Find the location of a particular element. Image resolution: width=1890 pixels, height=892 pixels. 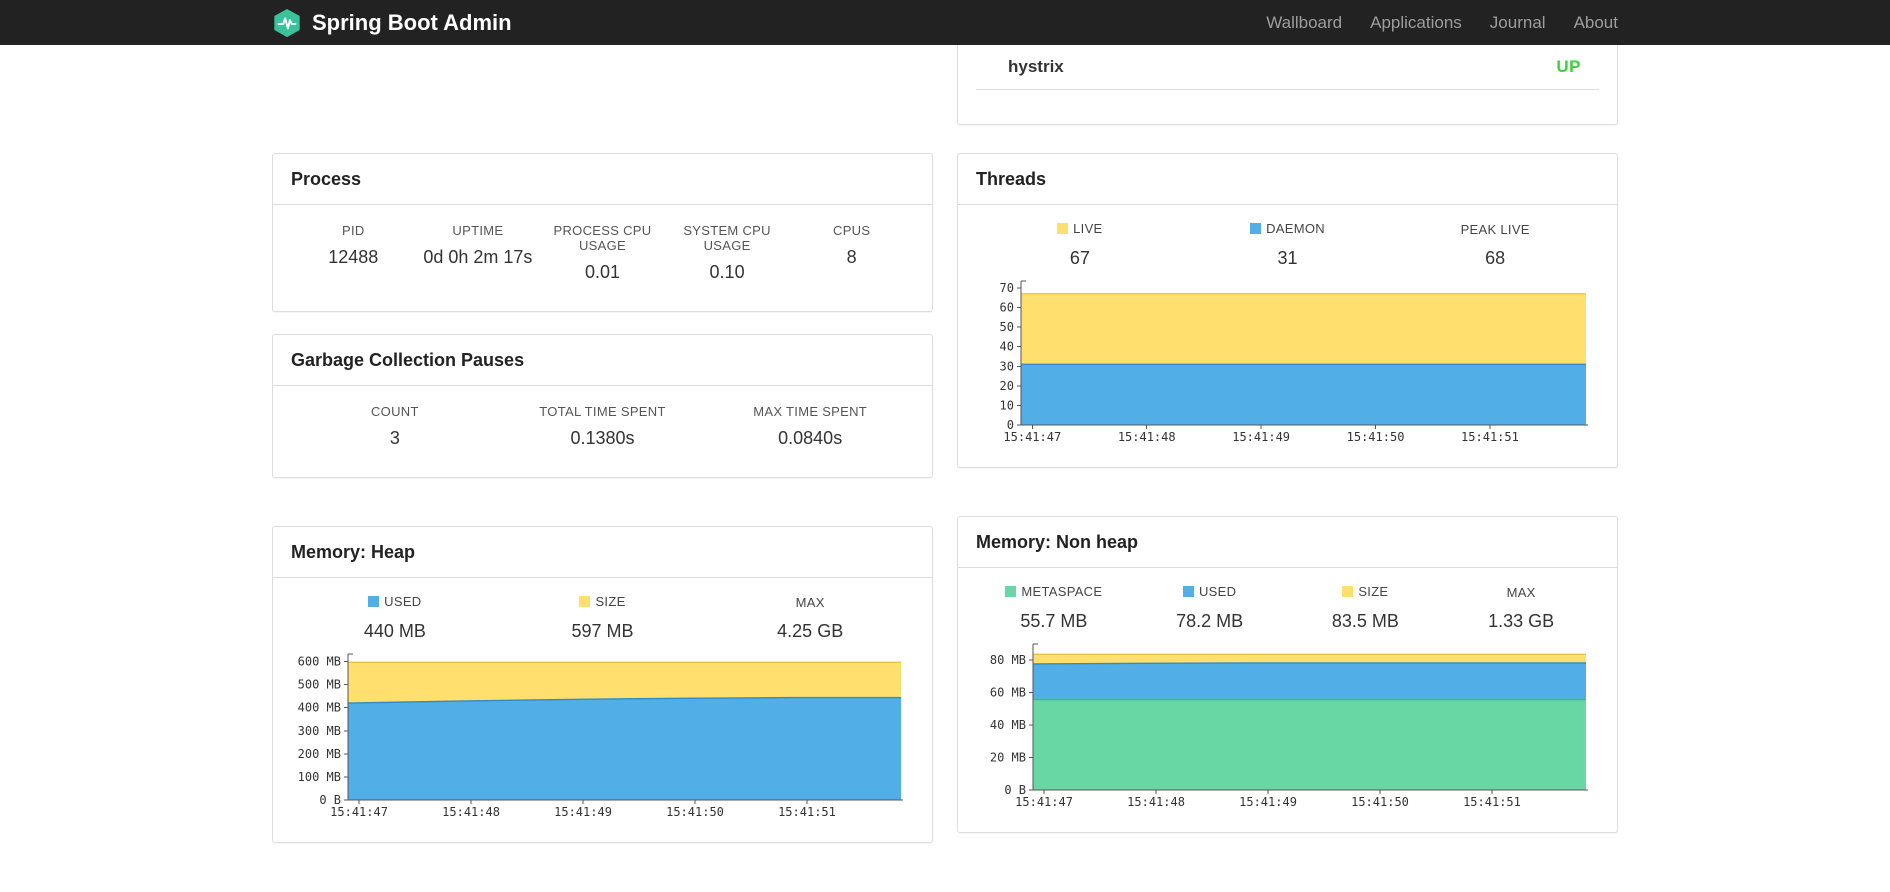

metric-gc-max-time: MAX TIME SPENT 0.0840s is located at coordinates (810, 426).